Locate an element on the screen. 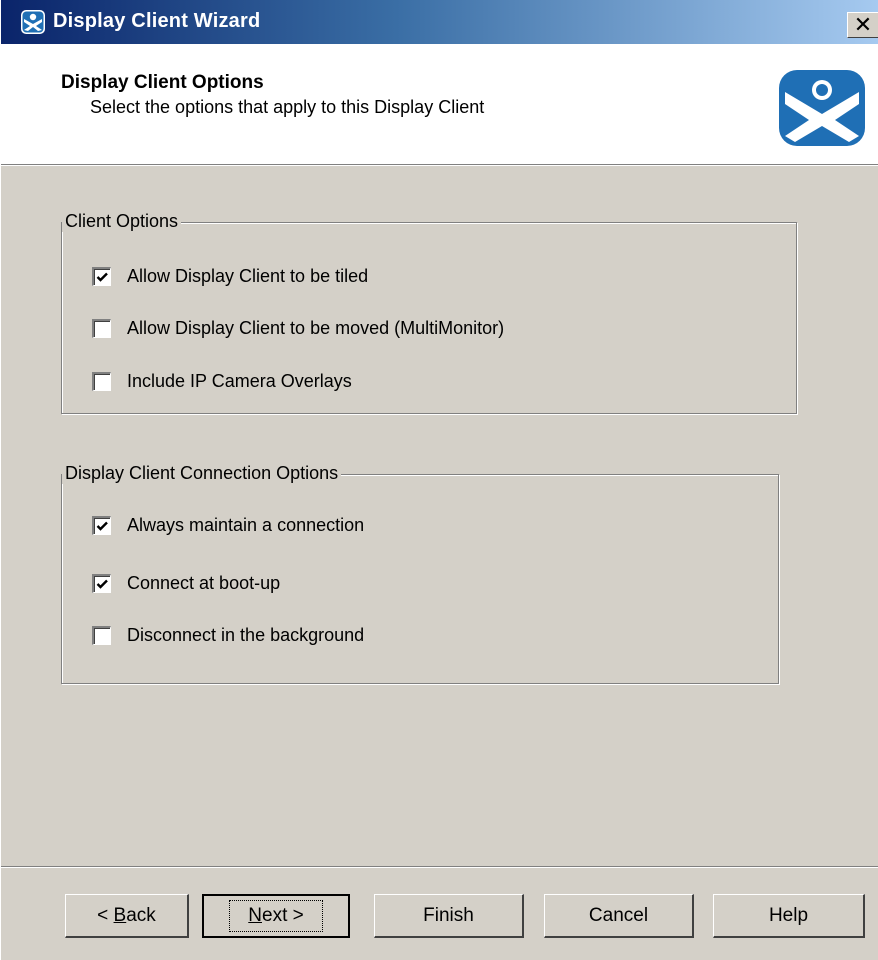  close-icon: ✕ is located at coordinates (863, 24).